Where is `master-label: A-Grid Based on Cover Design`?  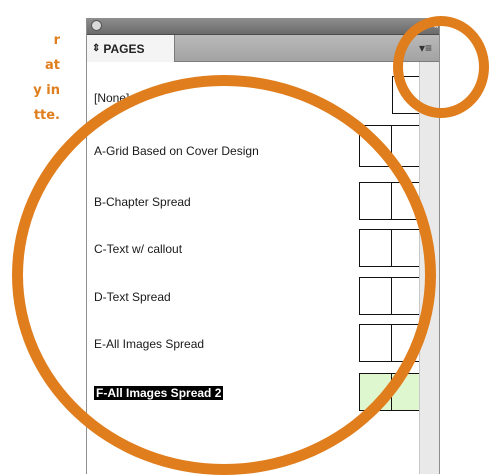 master-label: A-Grid Based on Cover Design is located at coordinates (176, 151).